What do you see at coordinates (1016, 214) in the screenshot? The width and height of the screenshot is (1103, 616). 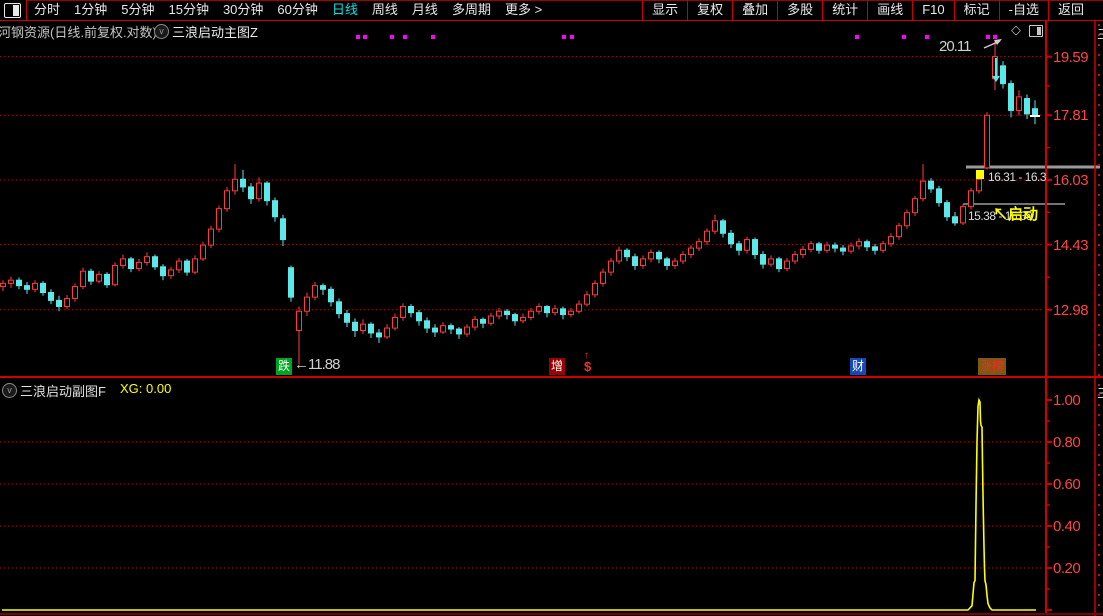 I see `qidong-signal-label: ↖启动` at bounding box center [1016, 214].